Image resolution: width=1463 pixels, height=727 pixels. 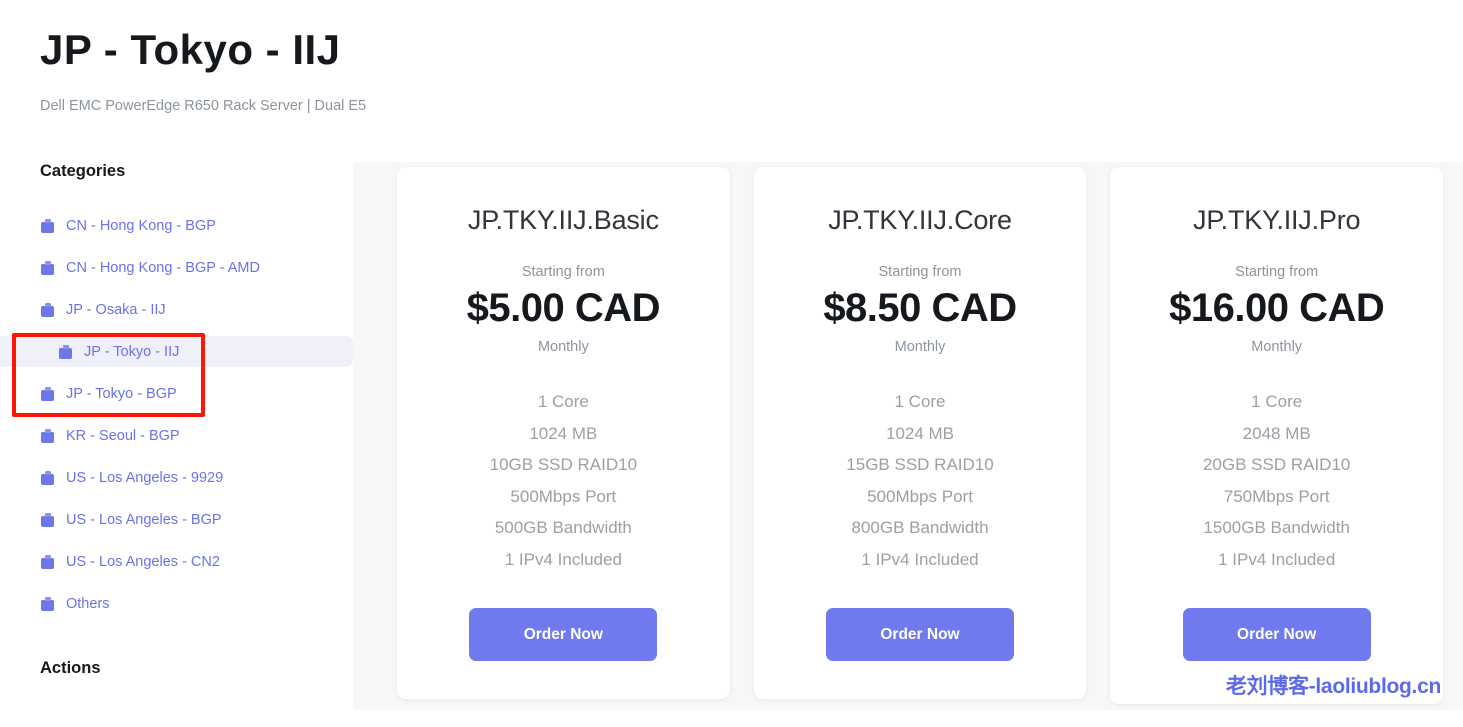 I want to click on sidebar-item-others: Others, so click(x=176, y=603).